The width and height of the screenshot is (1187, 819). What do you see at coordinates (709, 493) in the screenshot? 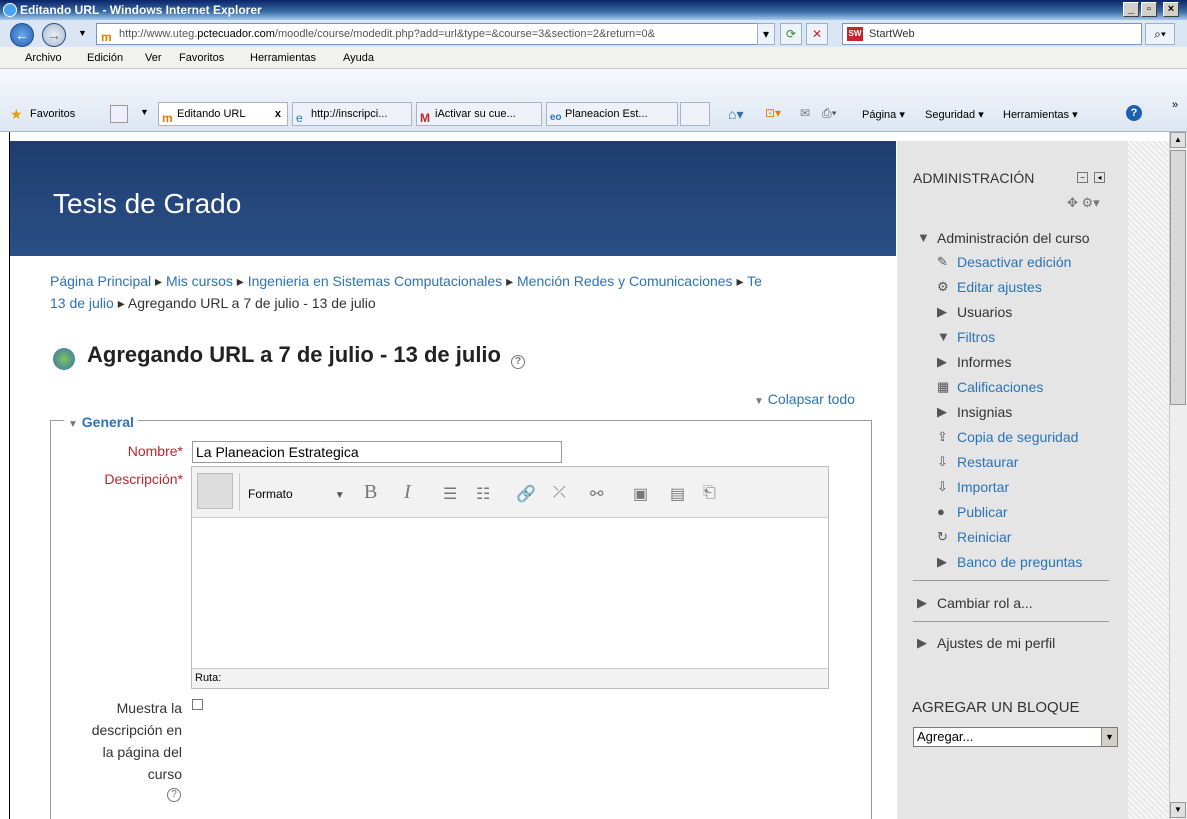
I see `manage-files-icon: ⎗` at bounding box center [709, 493].